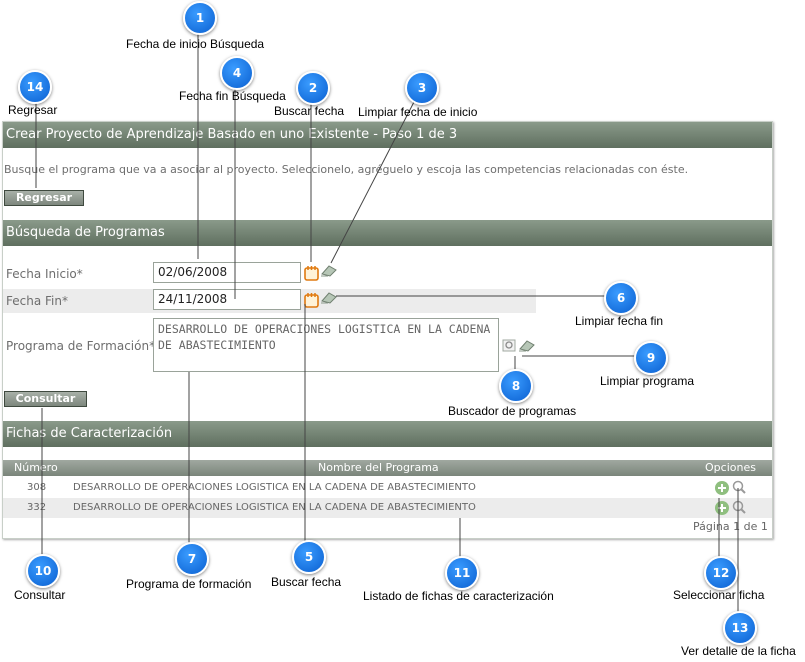 The image size is (805, 662). What do you see at coordinates (33, 110) in the screenshot?
I see `callout-14-label: Regresar` at bounding box center [33, 110].